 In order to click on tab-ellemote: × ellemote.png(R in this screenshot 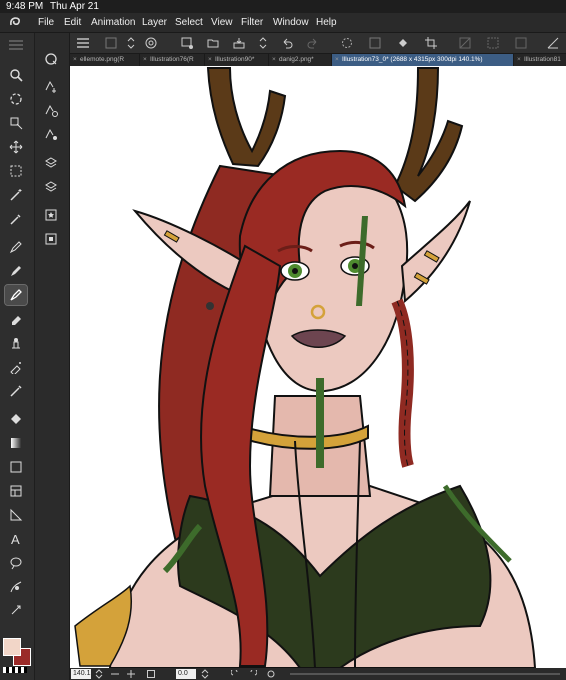, I will do `click(105, 60)`.